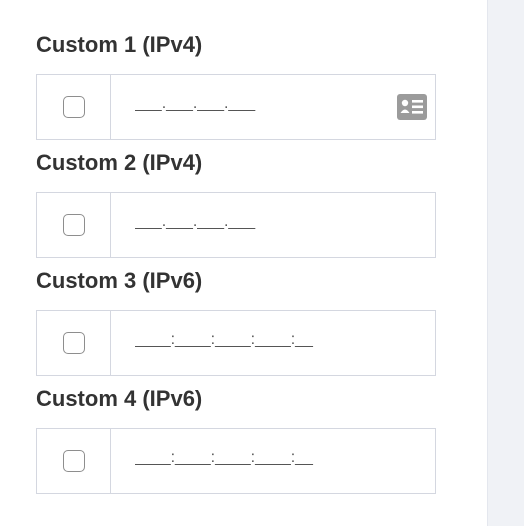 The image size is (524, 526). I want to click on contact-card-icon, so click(412, 107).